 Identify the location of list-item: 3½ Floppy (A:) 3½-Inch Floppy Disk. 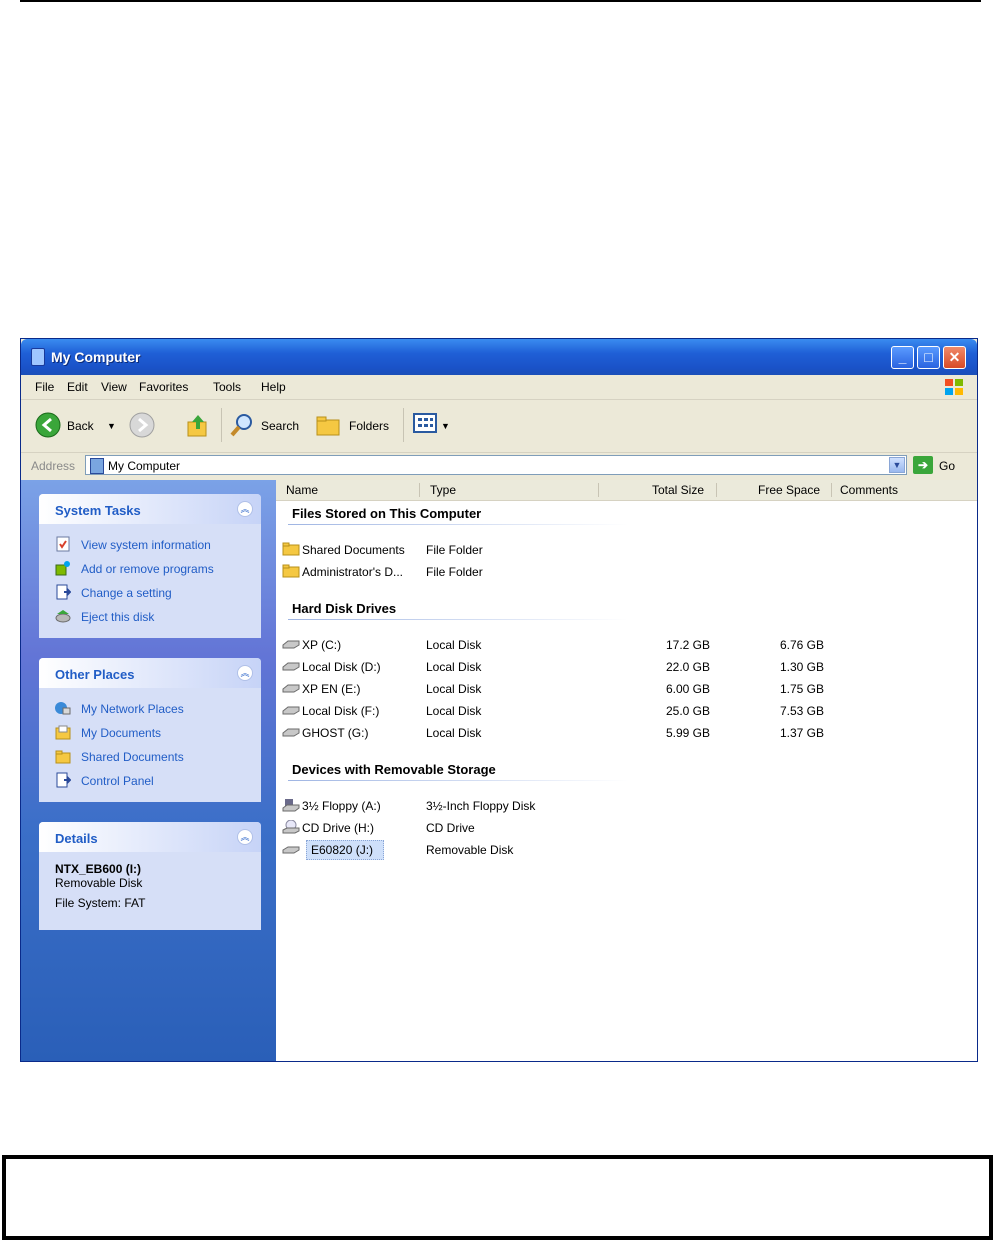
(628, 806).